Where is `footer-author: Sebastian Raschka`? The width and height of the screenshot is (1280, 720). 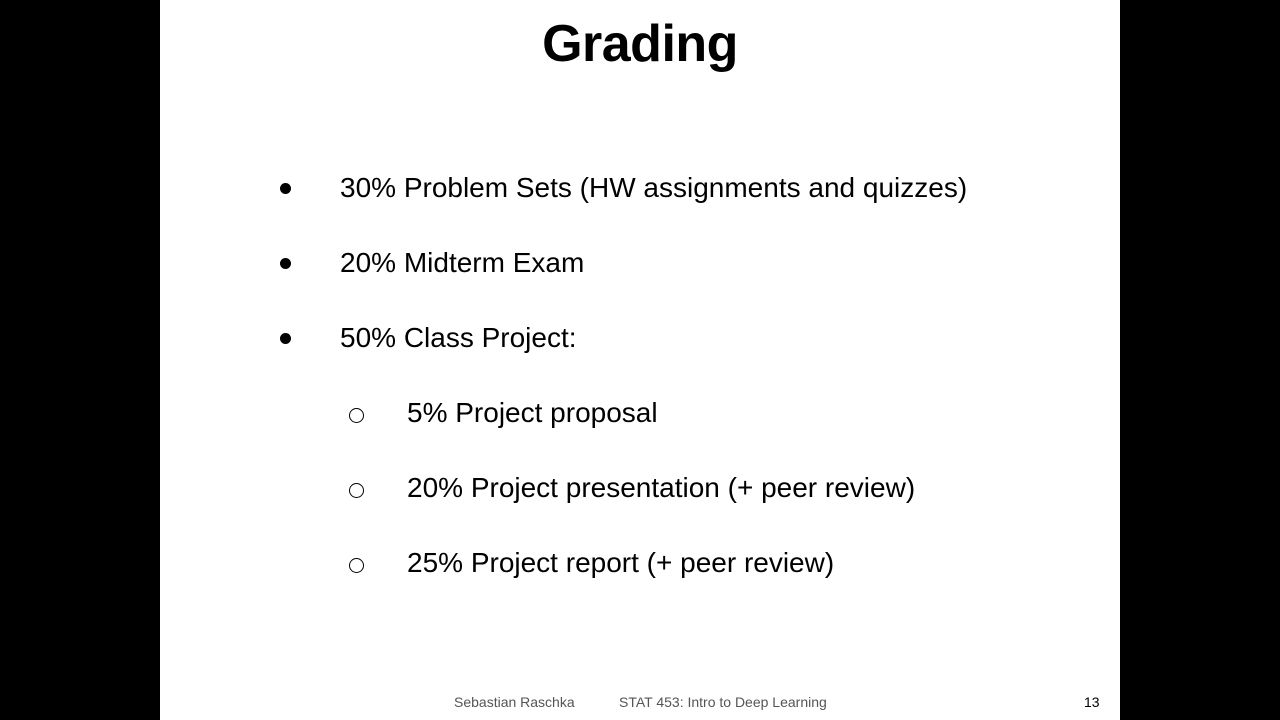
footer-author: Sebastian Raschka is located at coordinates (514, 702).